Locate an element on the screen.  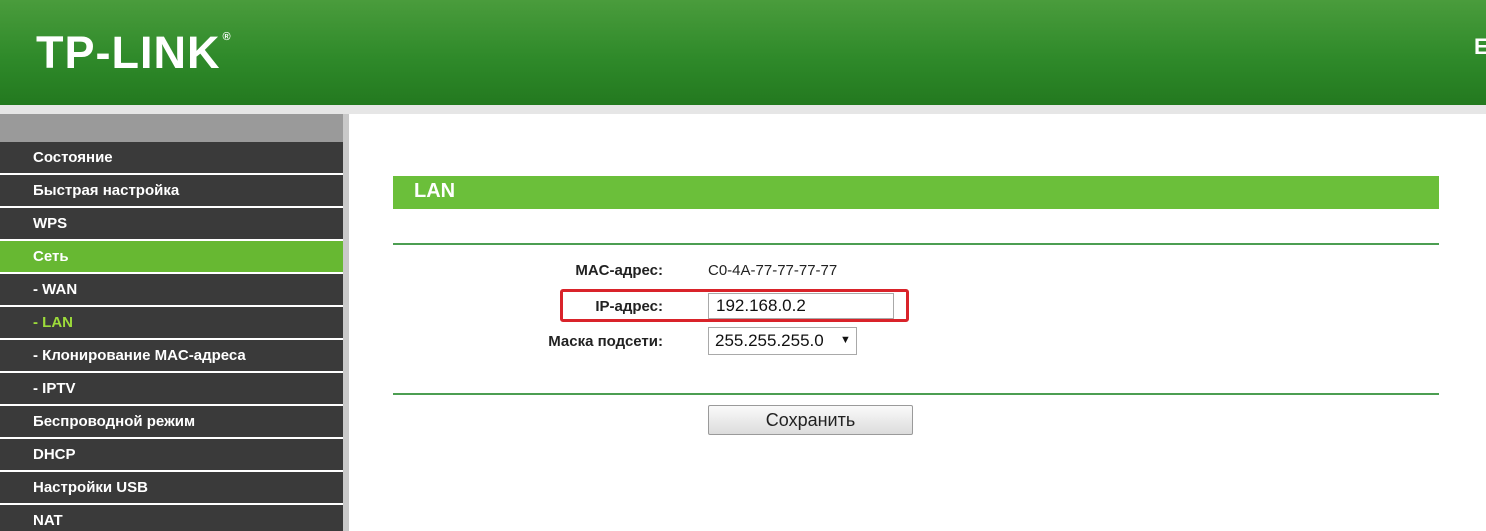
section-header-bar: LAN is located at coordinates (916, 192).